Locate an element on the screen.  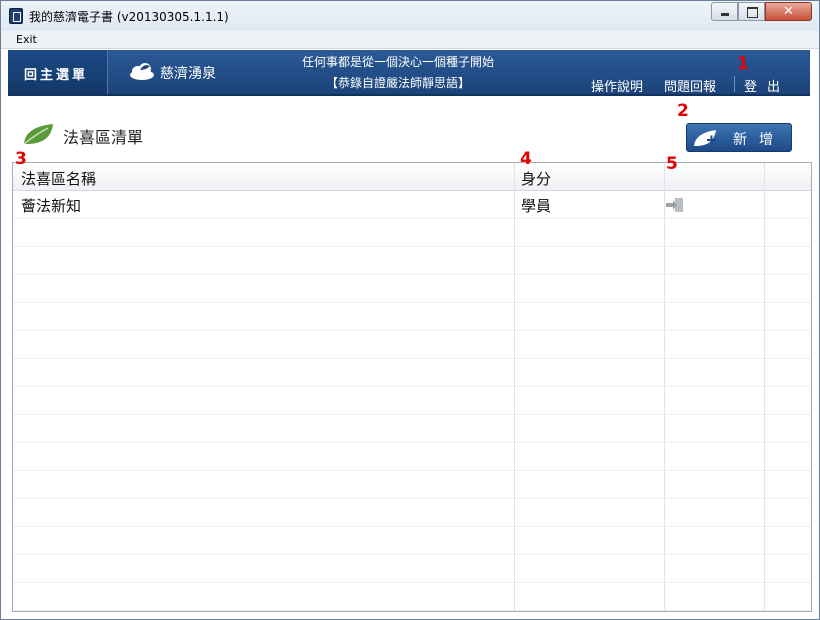
column-header-role: 身分 is located at coordinates (536, 178).